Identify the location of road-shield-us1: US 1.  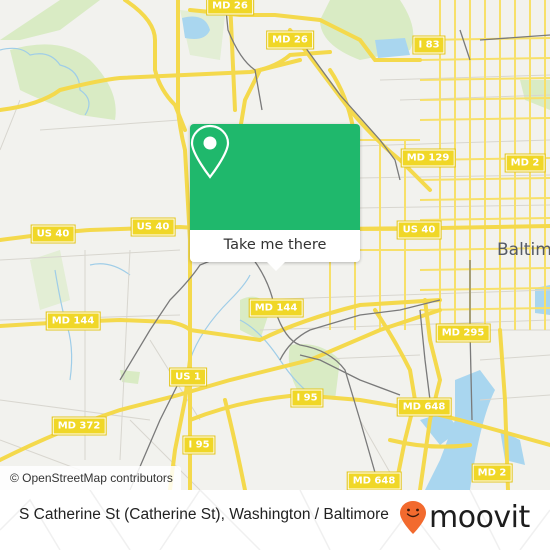
(188, 377).